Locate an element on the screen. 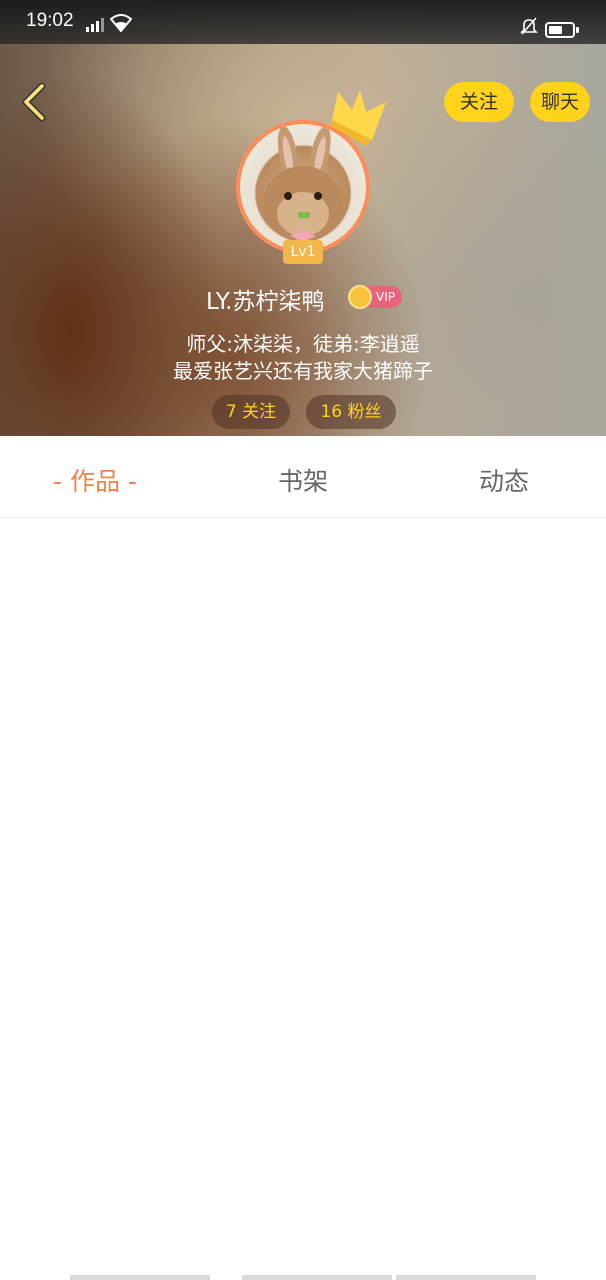  battery-icon is located at coordinates (562, 30).